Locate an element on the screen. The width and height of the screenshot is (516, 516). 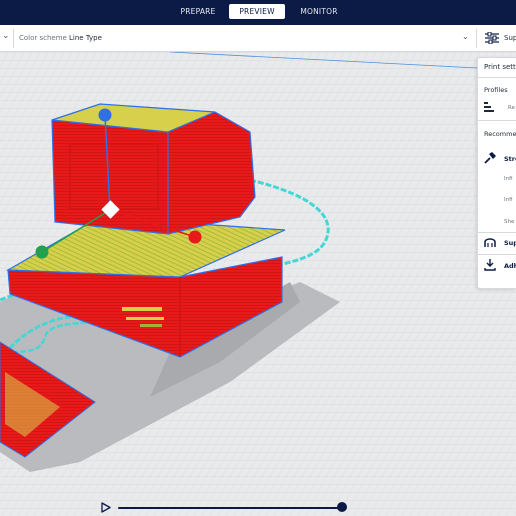
print-settings-label: Sup is located at coordinates (510, 38).